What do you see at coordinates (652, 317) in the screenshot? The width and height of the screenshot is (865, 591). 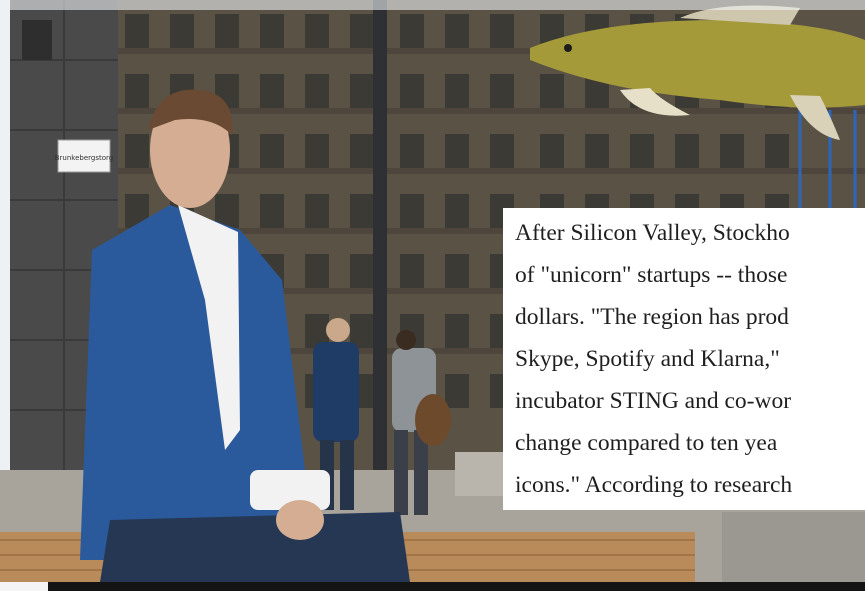 I see `caption-line: dollars. "The region has prod` at bounding box center [652, 317].